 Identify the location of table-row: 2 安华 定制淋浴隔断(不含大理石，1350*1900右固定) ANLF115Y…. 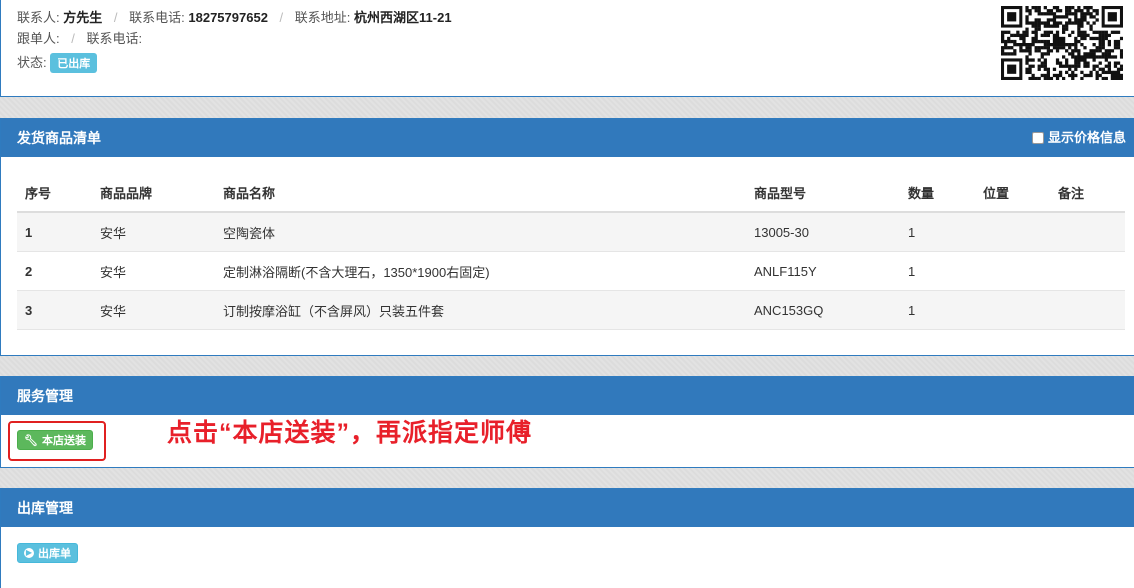
(571, 271).